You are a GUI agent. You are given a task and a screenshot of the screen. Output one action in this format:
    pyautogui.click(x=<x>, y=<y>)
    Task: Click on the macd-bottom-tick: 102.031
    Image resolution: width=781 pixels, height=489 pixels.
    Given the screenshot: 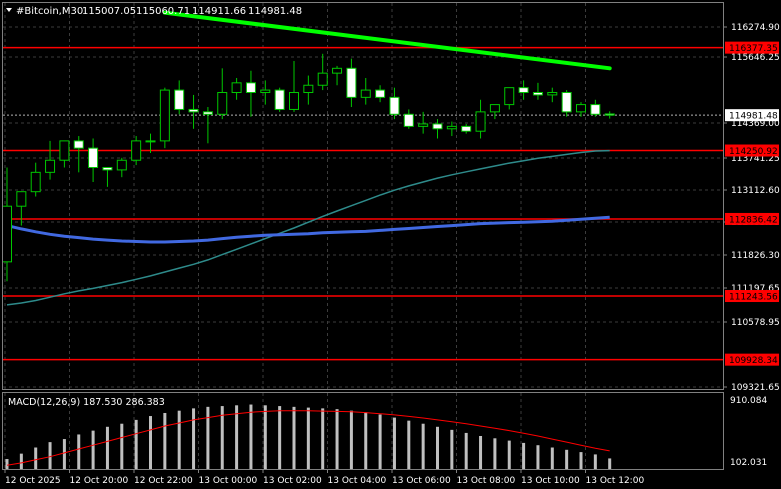 What is the action you would take?
    pyautogui.click(x=748, y=463)
    